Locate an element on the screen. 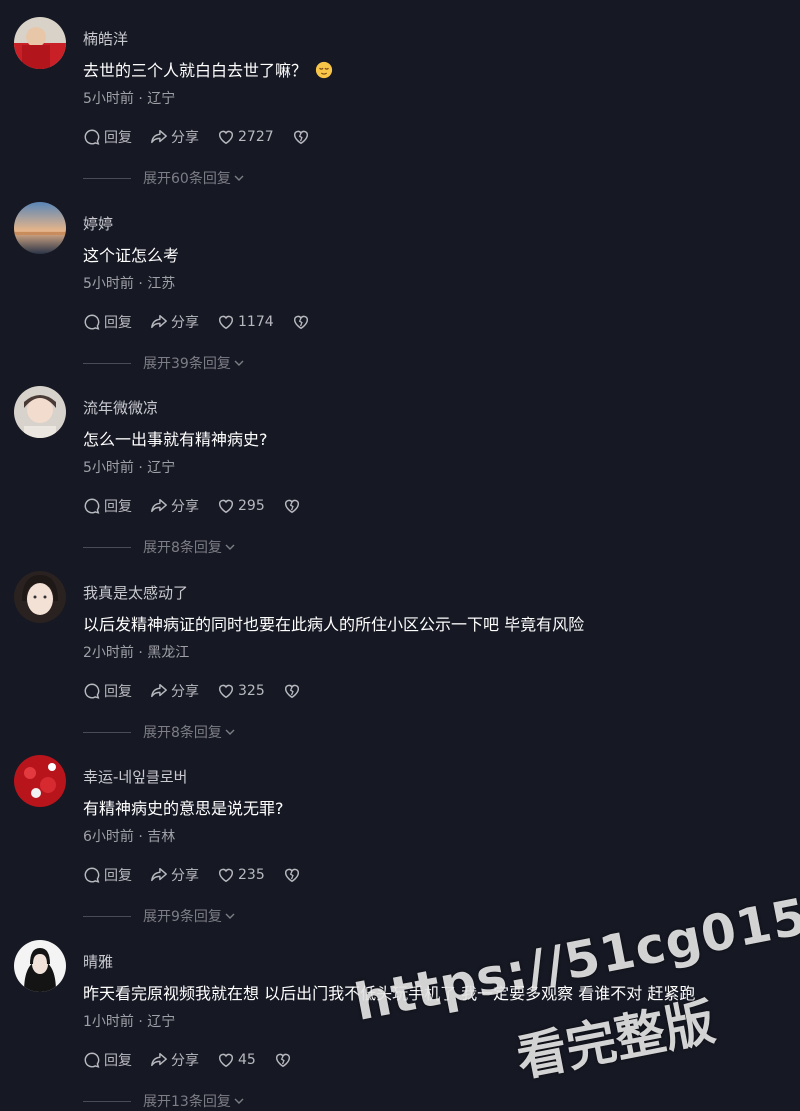  comment-username: 晴雅 is located at coordinates (98, 961).